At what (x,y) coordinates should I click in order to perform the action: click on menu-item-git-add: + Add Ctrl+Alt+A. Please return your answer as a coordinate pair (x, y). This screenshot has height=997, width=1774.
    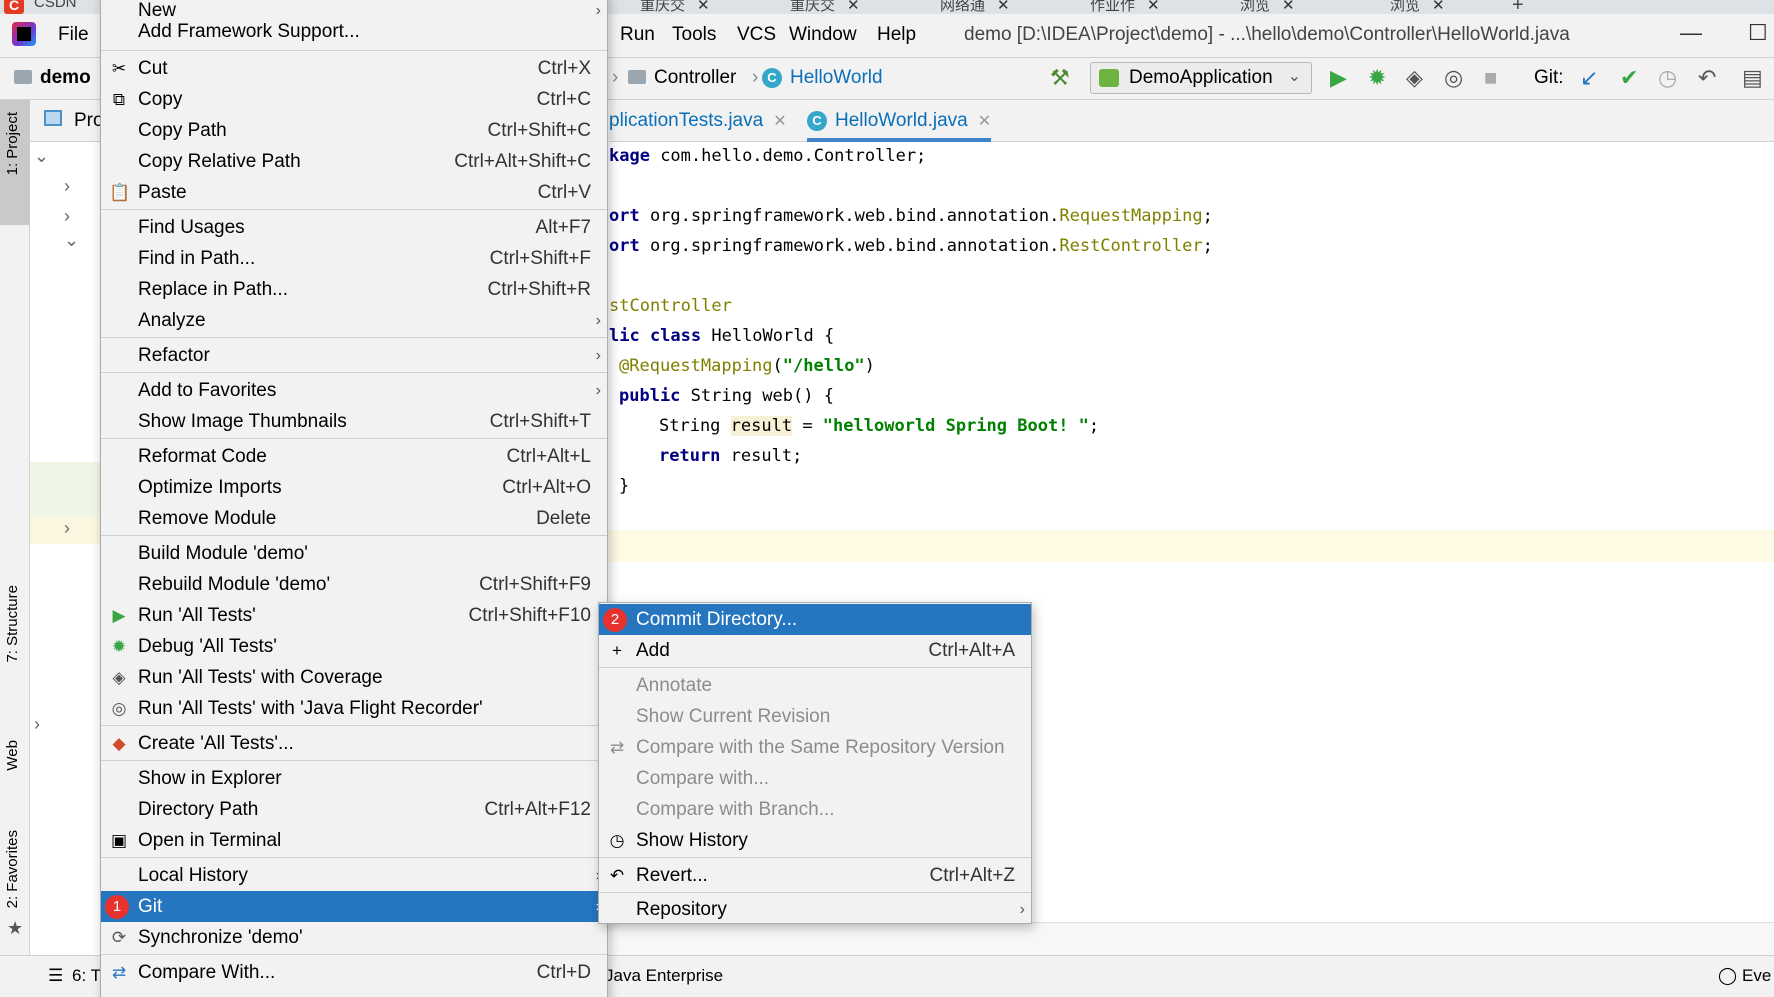
    Looking at the image, I should click on (815, 650).